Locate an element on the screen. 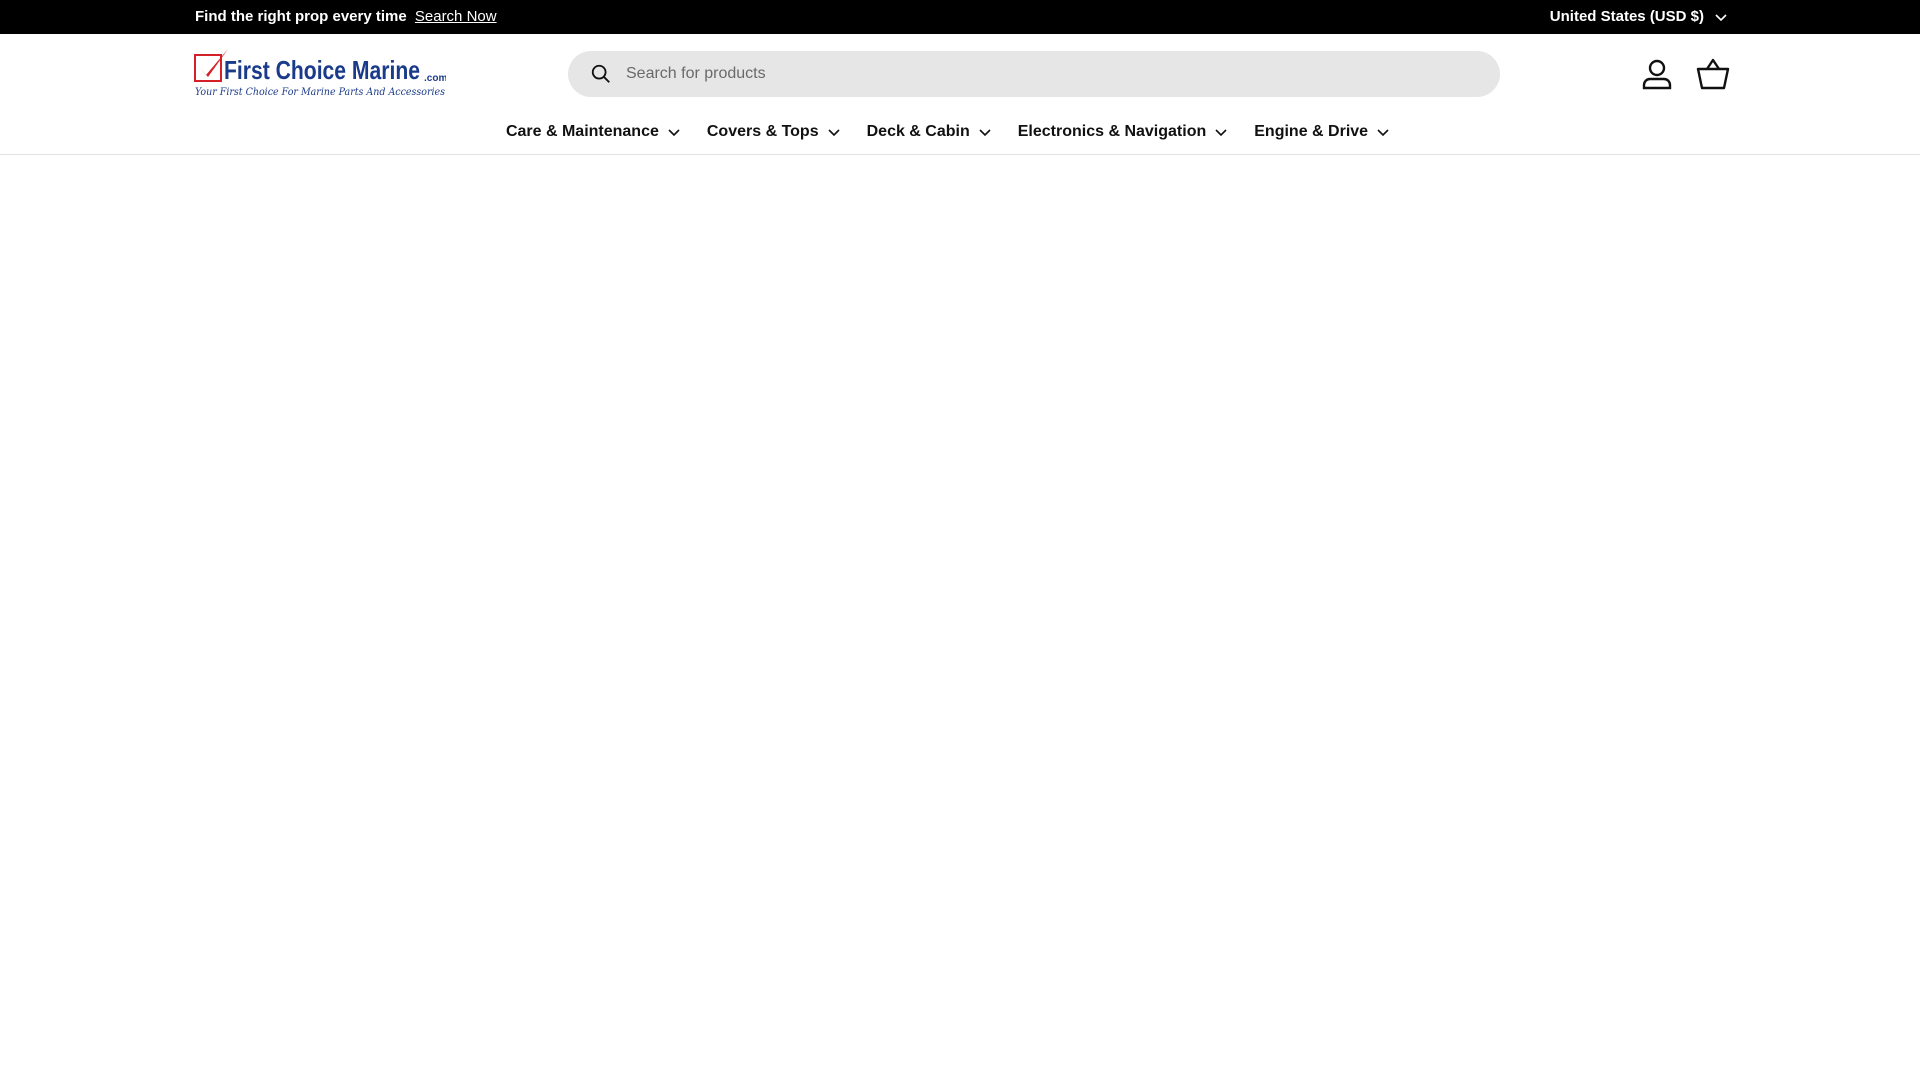  nav-item-label: Deck & Cabin is located at coordinates (918, 131).